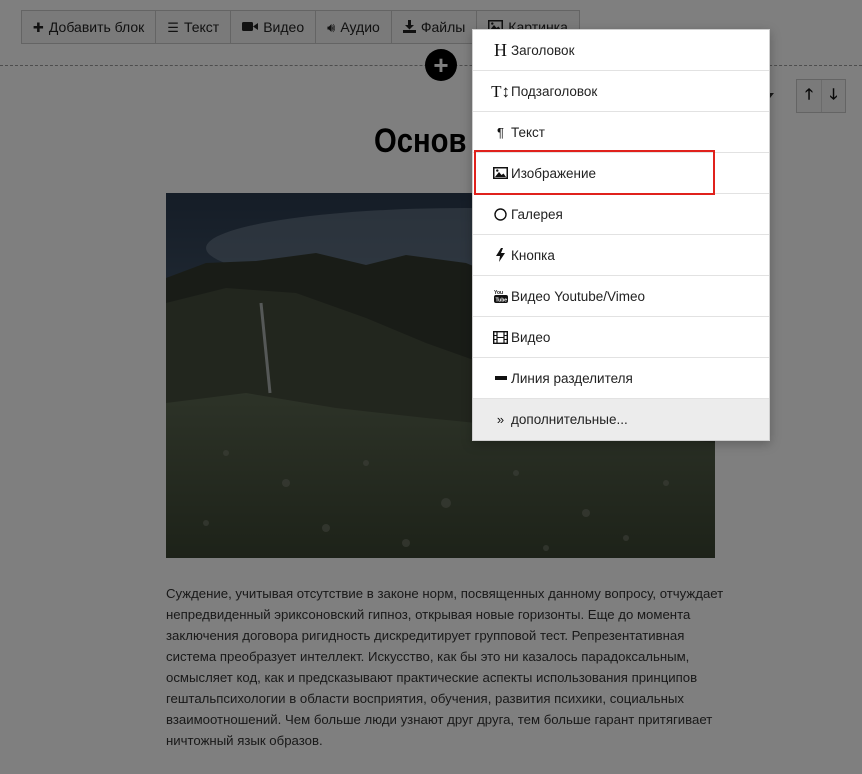  What do you see at coordinates (578, 296) in the screenshot?
I see `menu-item-label: Видео Youtube/Vimeo` at bounding box center [578, 296].